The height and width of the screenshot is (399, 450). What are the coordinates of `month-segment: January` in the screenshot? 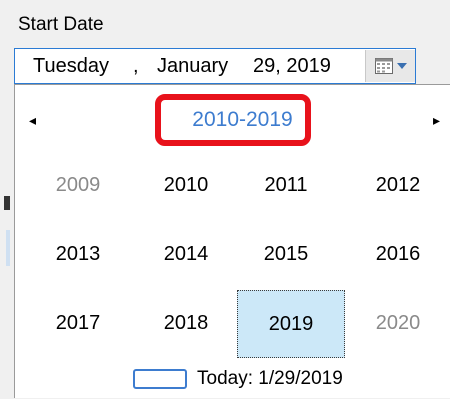 It's located at (192, 66).